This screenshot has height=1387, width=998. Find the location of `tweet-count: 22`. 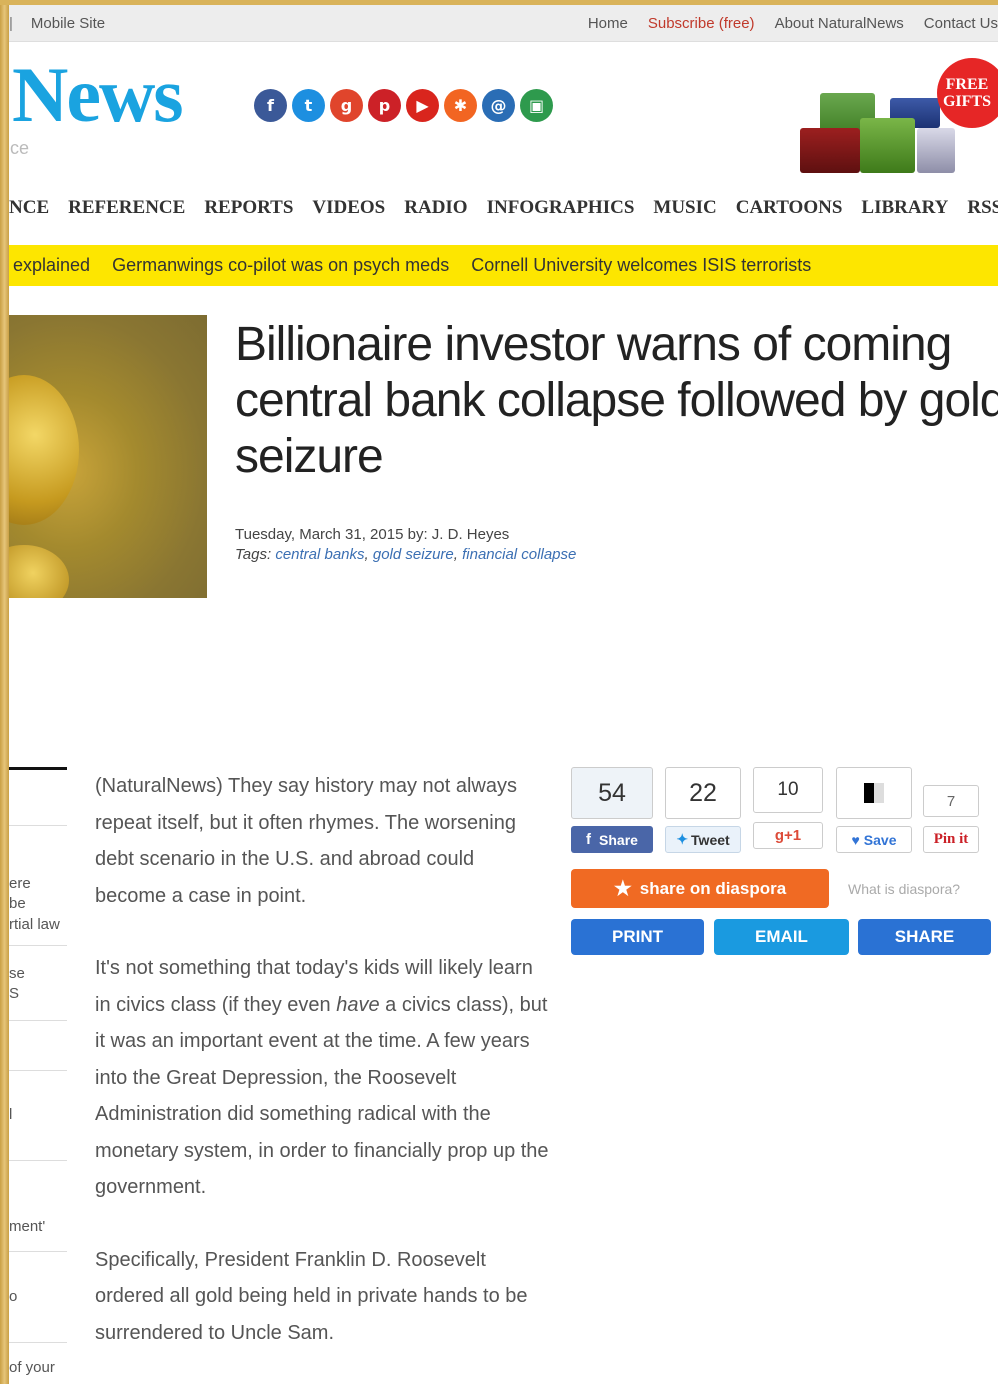

tweet-count: 22 is located at coordinates (703, 793).